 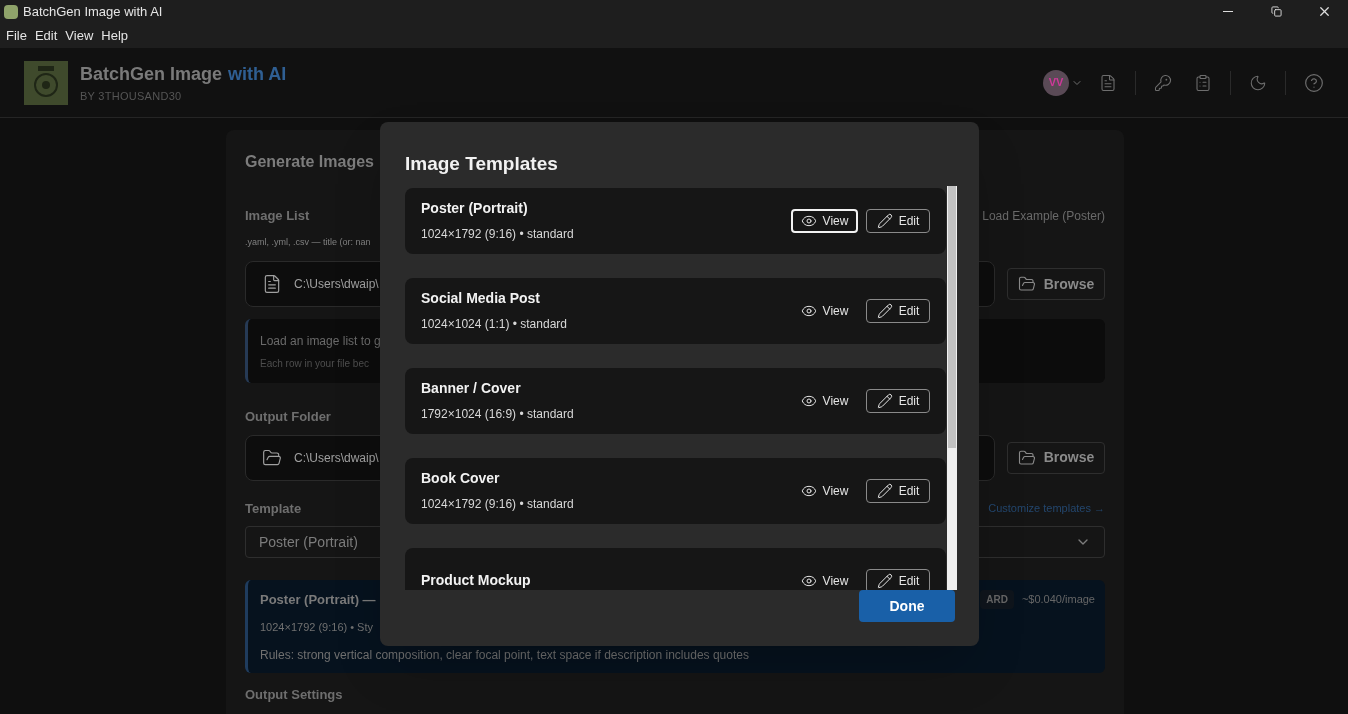 What do you see at coordinates (257, 74) in the screenshot?
I see `app-title-accent: with AI` at bounding box center [257, 74].